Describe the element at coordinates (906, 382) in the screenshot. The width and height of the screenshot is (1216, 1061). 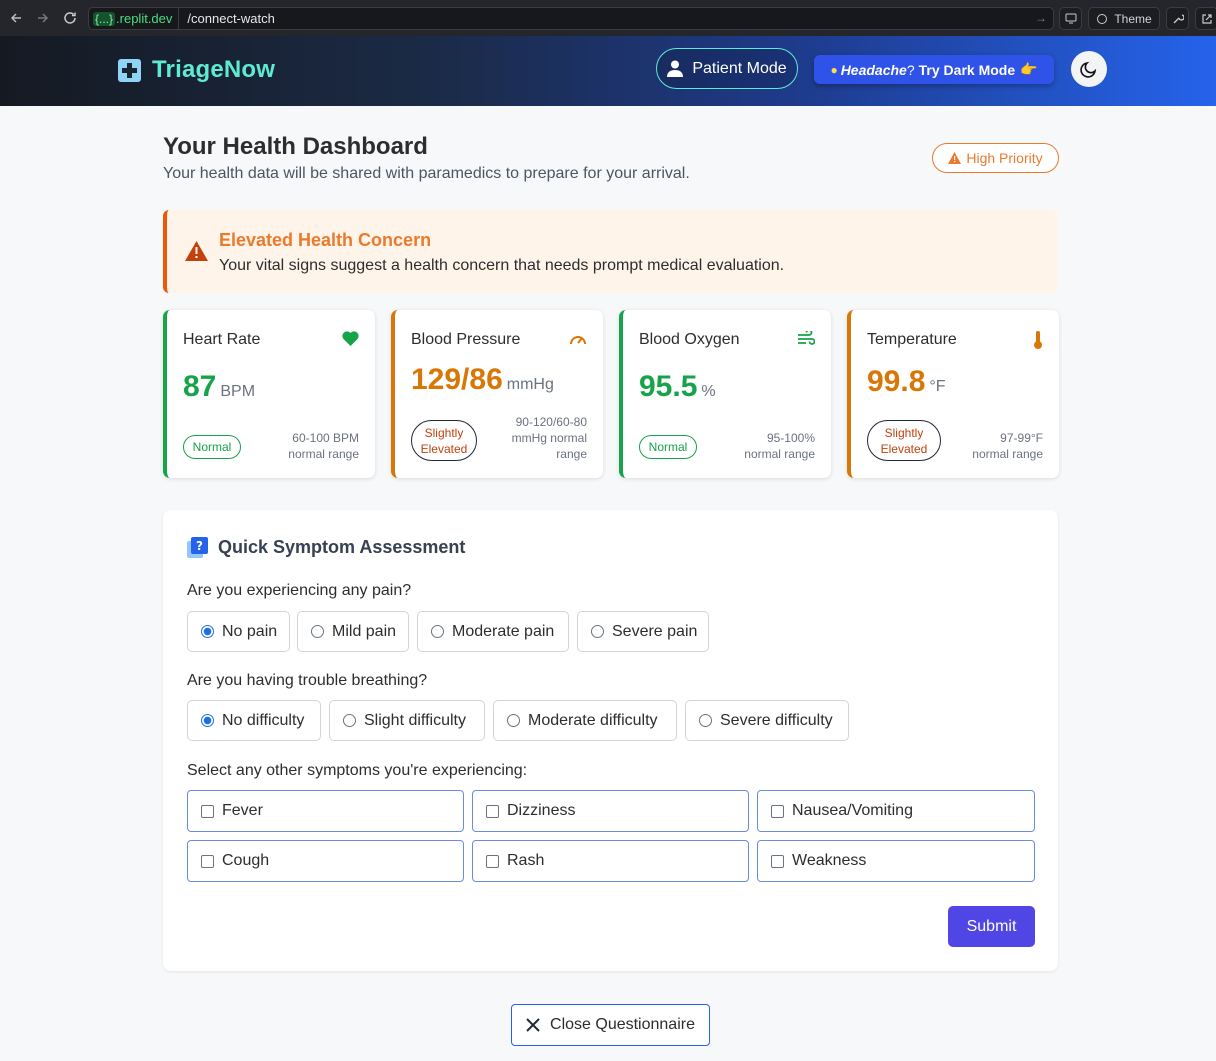
I see `vital-value: 99.8 °F` at that location.